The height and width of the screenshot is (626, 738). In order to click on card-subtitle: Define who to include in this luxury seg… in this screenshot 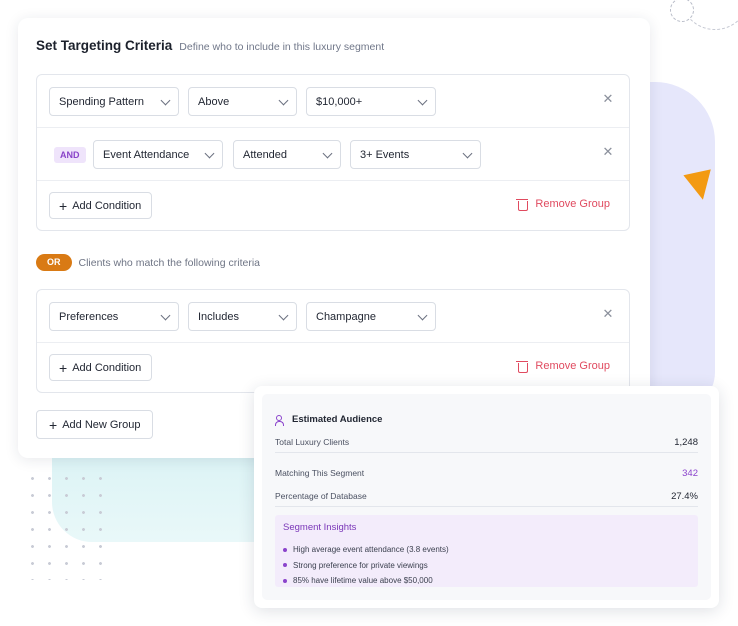, I will do `click(282, 47)`.